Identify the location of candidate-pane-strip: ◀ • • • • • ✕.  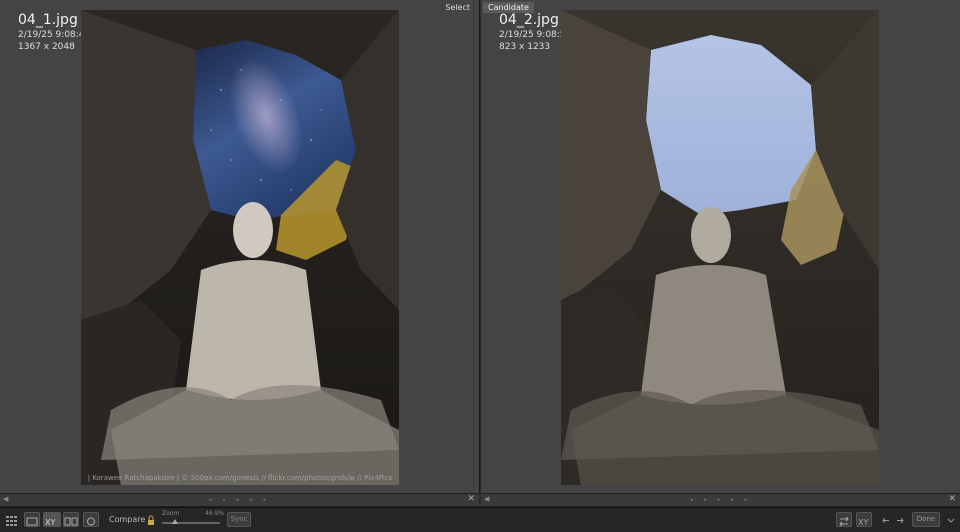
(720, 500).